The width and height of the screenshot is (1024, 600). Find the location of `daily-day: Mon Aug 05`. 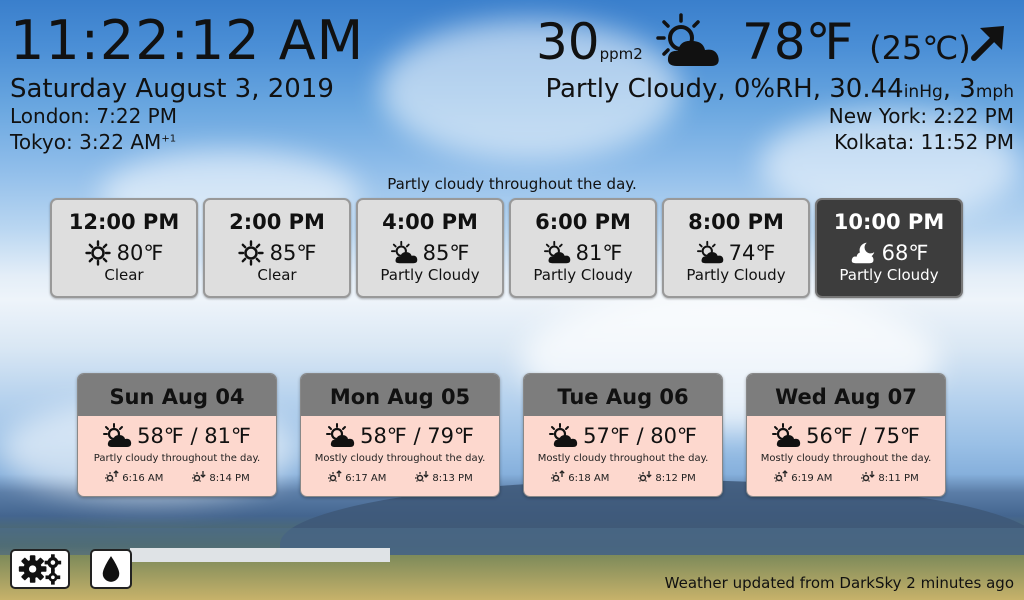

daily-day: Mon Aug 05 is located at coordinates (400, 395).